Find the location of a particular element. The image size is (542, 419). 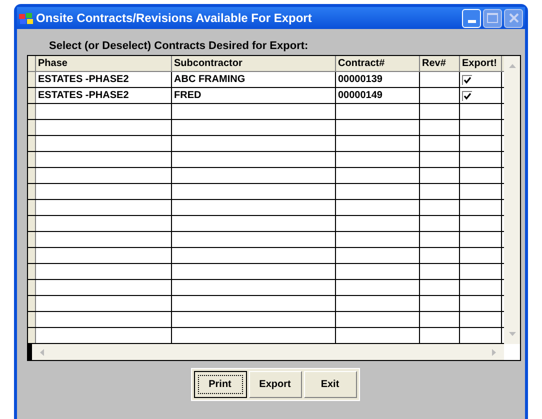

table-cell: 00000149 is located at coordinates (378, 95).